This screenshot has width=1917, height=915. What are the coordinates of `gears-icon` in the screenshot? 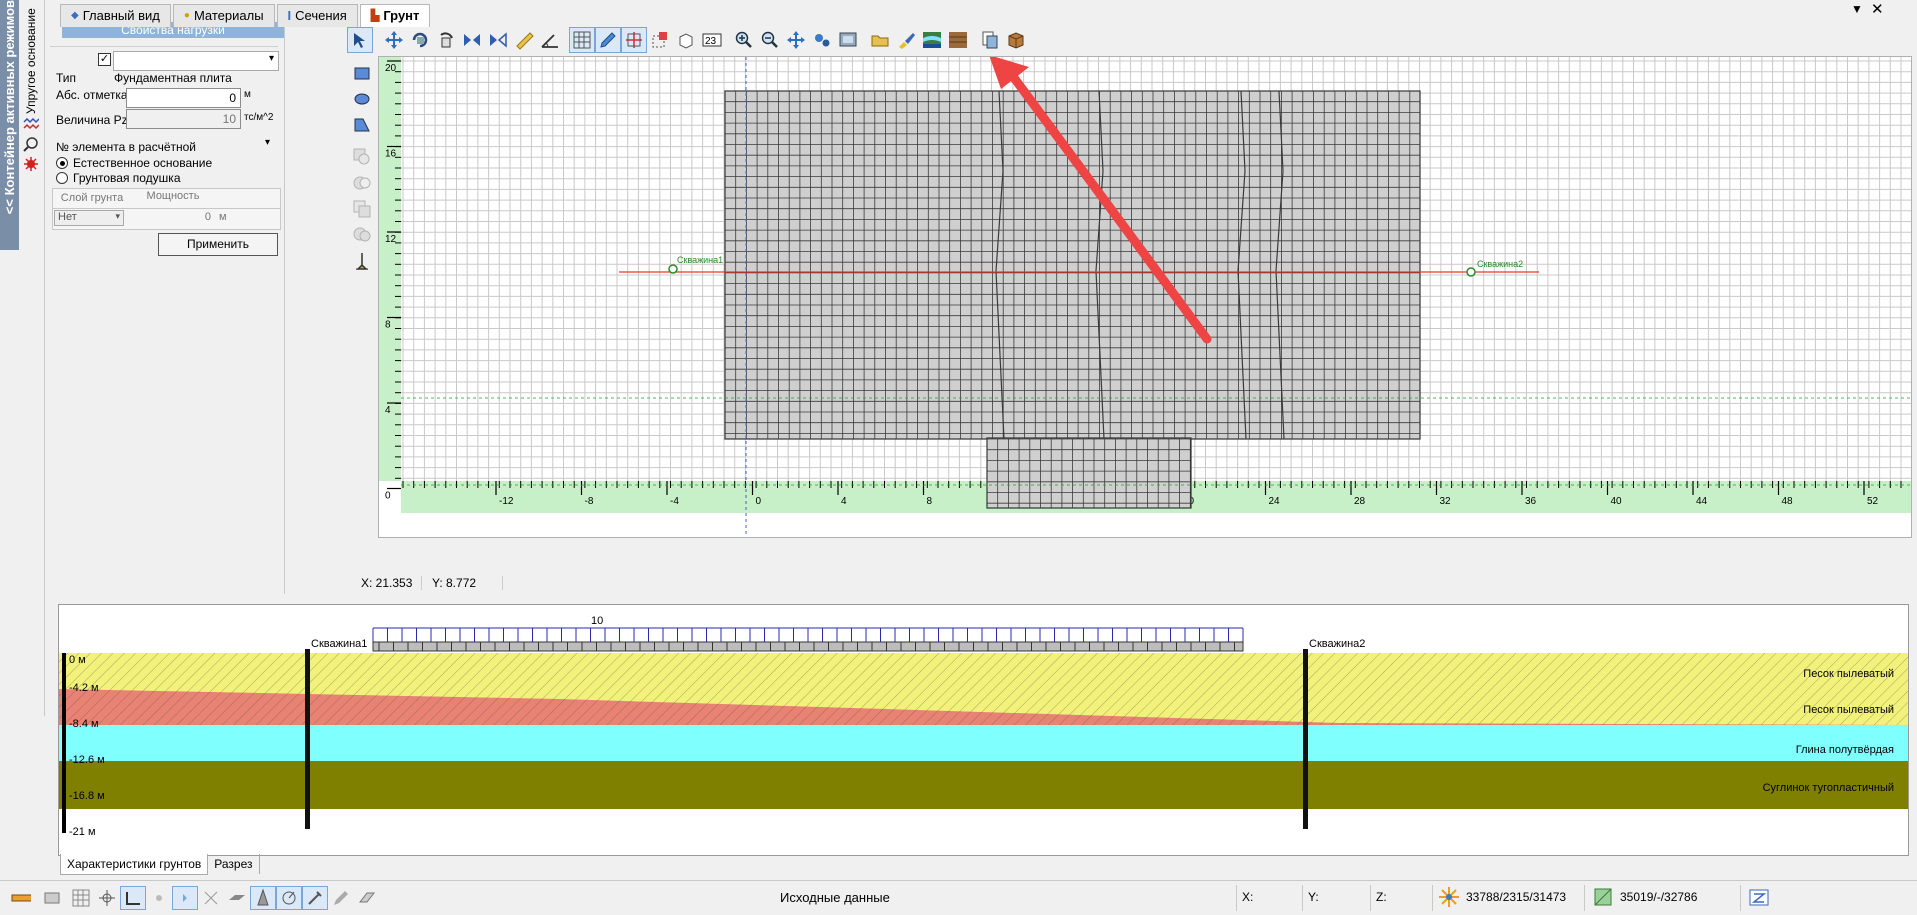 It's located at (822, 40).